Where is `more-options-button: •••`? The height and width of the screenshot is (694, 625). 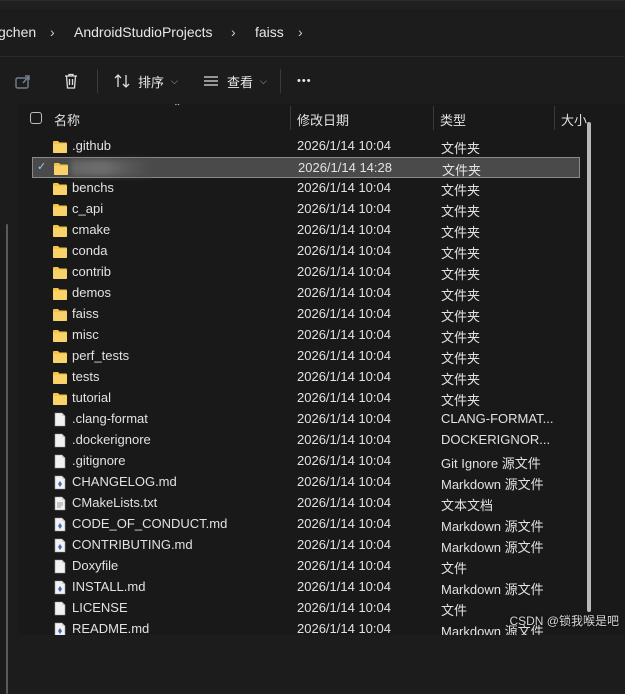 more-options-button: ••• is located at coordinates (304, 81).